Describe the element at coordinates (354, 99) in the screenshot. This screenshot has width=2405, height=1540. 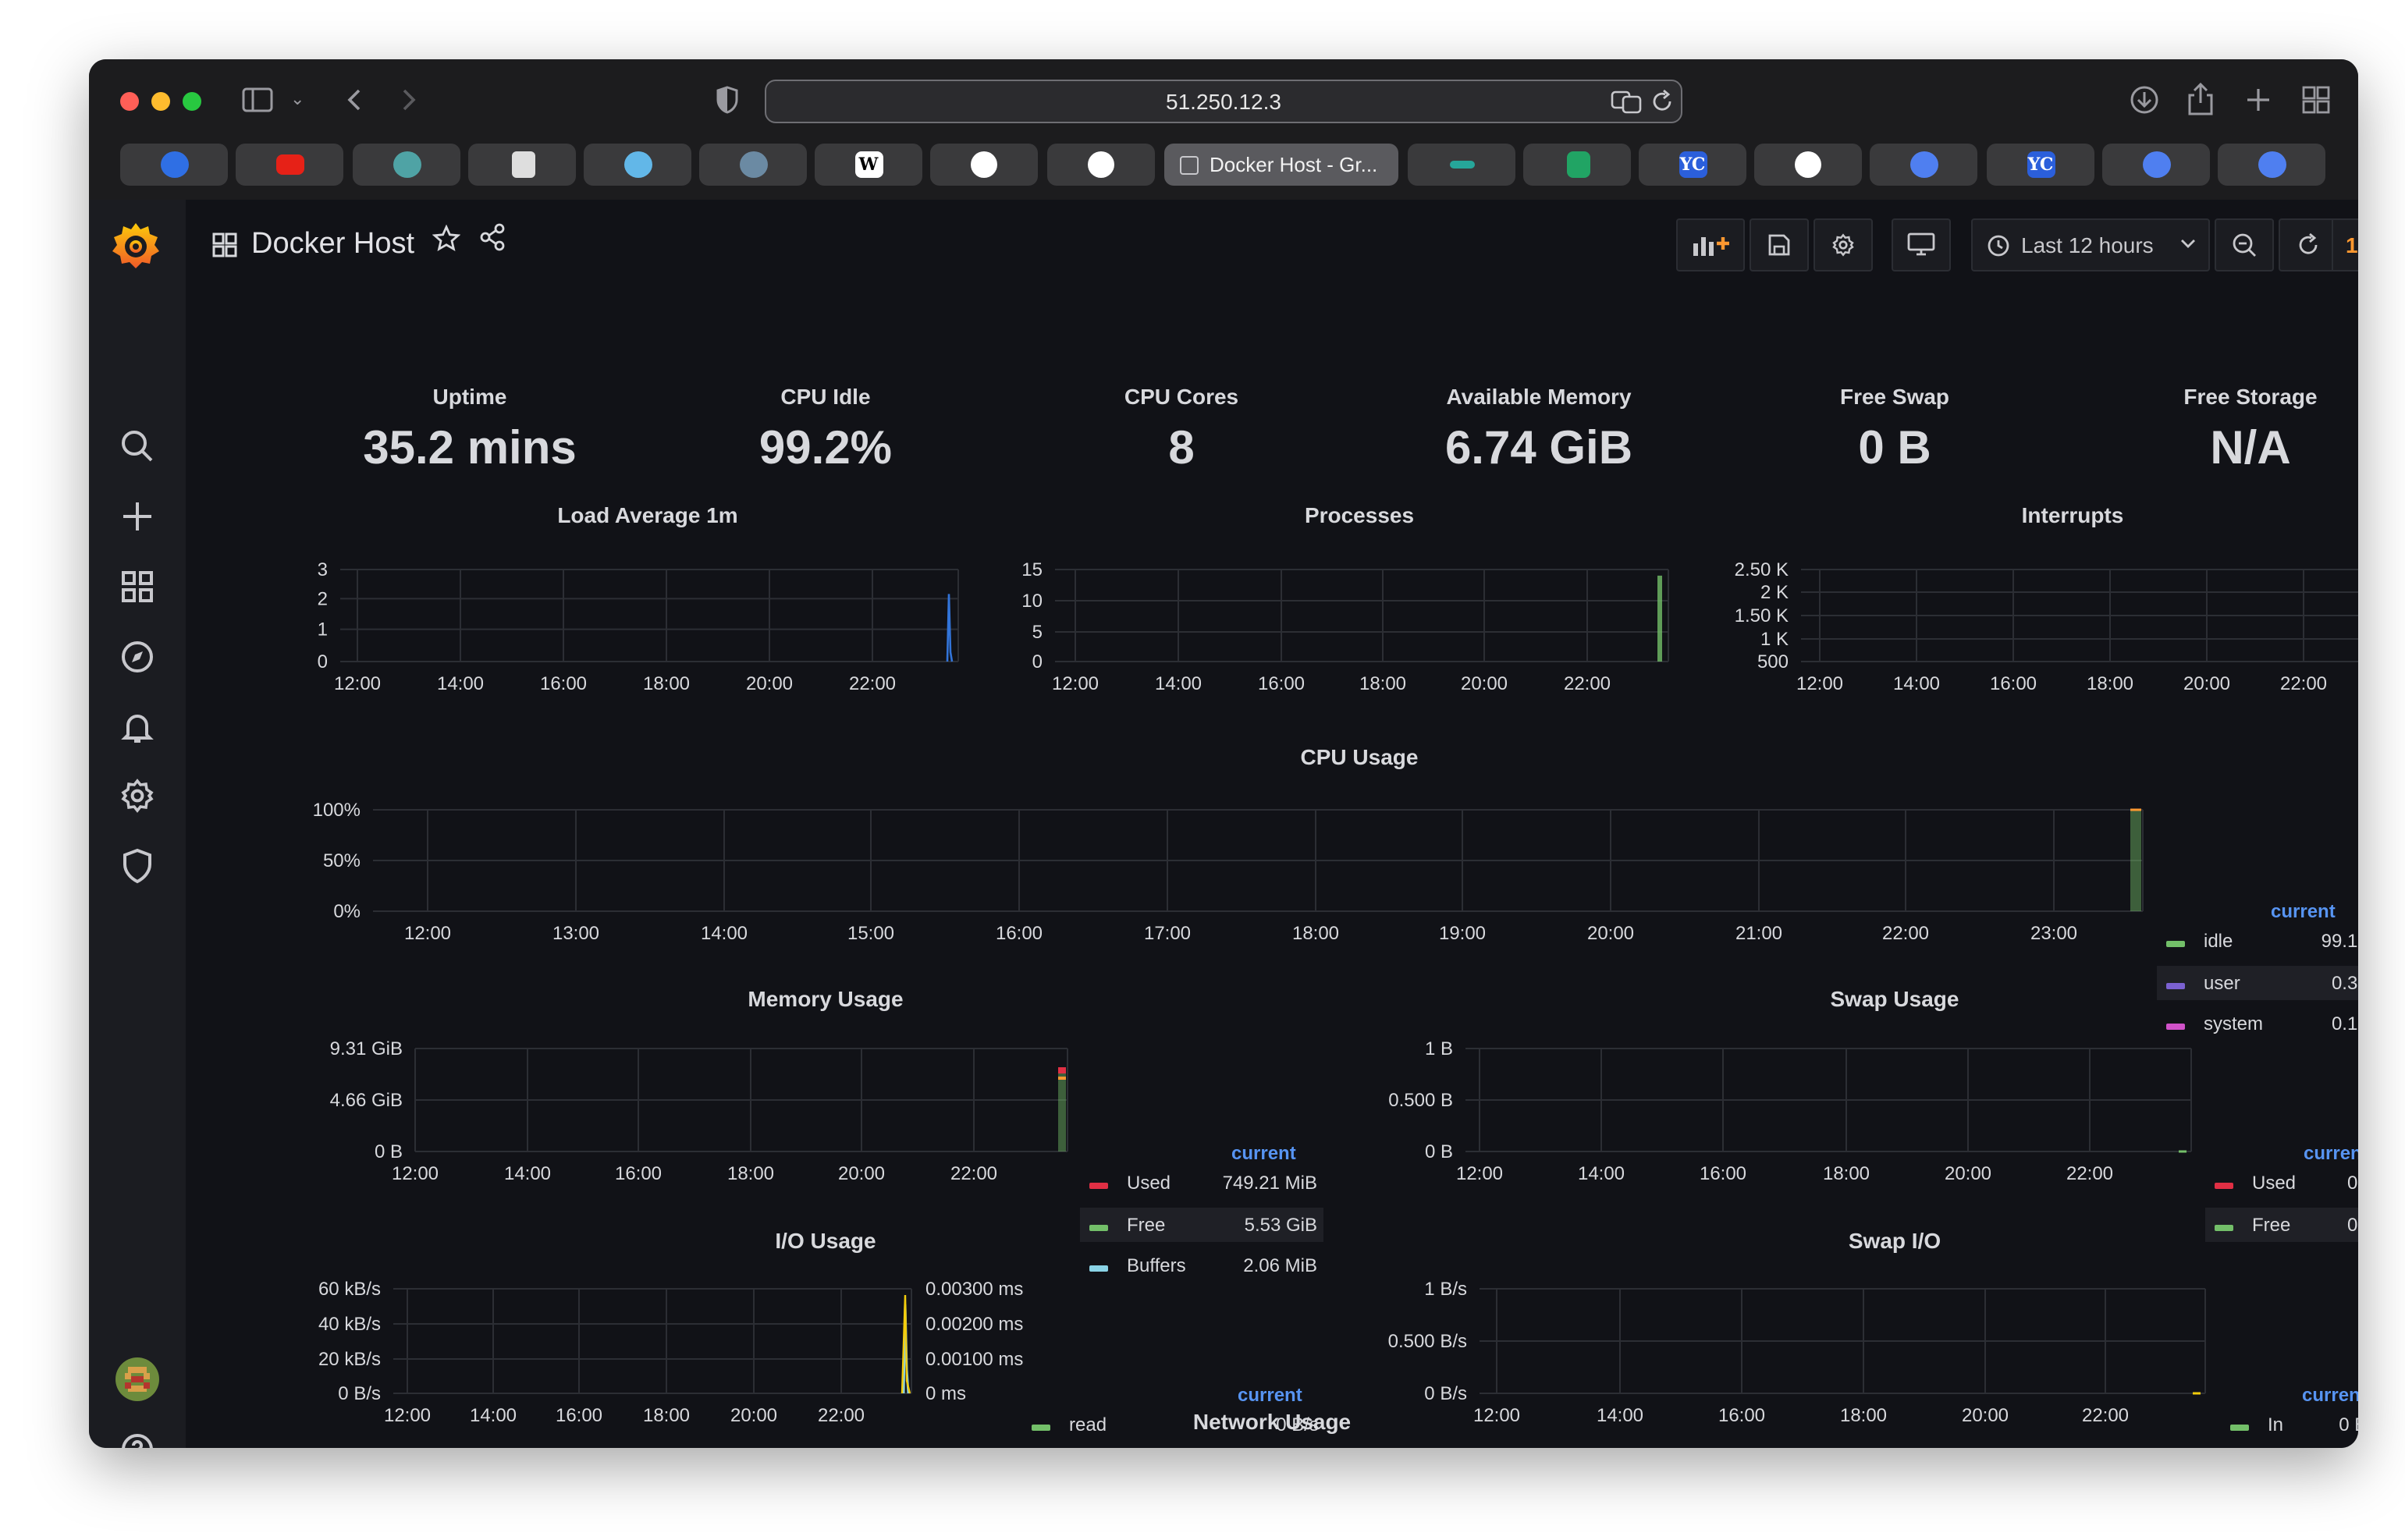
I see `back-icon` at that location.